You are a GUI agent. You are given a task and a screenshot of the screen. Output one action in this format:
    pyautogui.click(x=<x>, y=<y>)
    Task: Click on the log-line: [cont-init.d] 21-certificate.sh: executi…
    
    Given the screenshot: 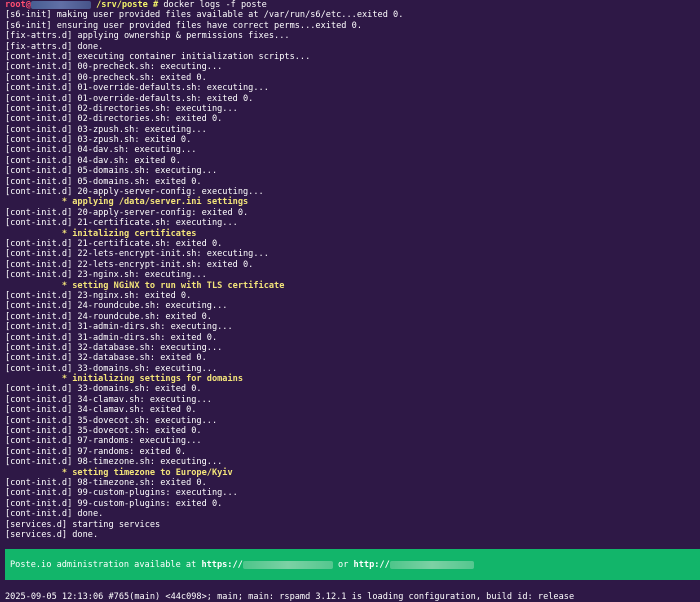 What is the action you would take?
    pyautogui.click(x=121, y=223)
    